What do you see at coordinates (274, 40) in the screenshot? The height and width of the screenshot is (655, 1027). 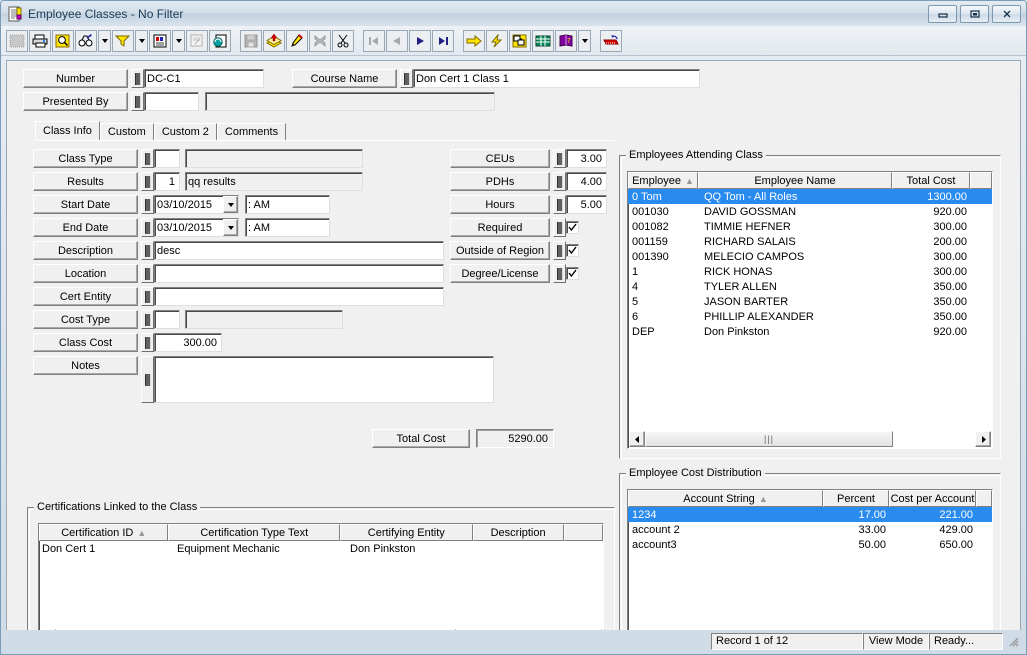 I see `new-record-button` at bounding box center [274, 40].